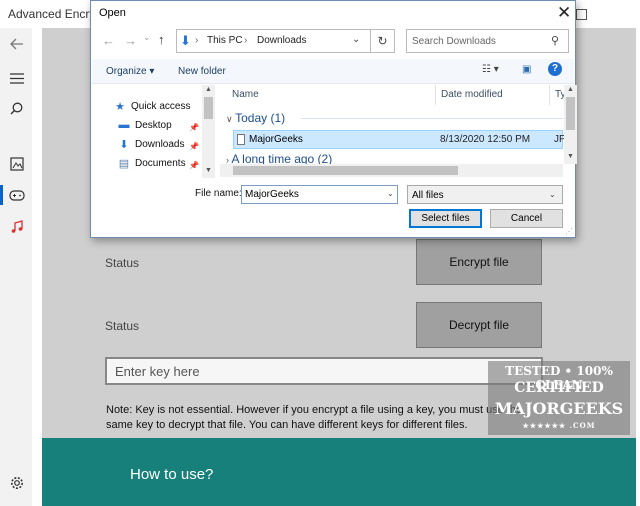  What do you see at coordinates (559, 408) in the screenshot?
I see `watermark-line-3: MAJORGEEKS` at bounding box center [559, 408].